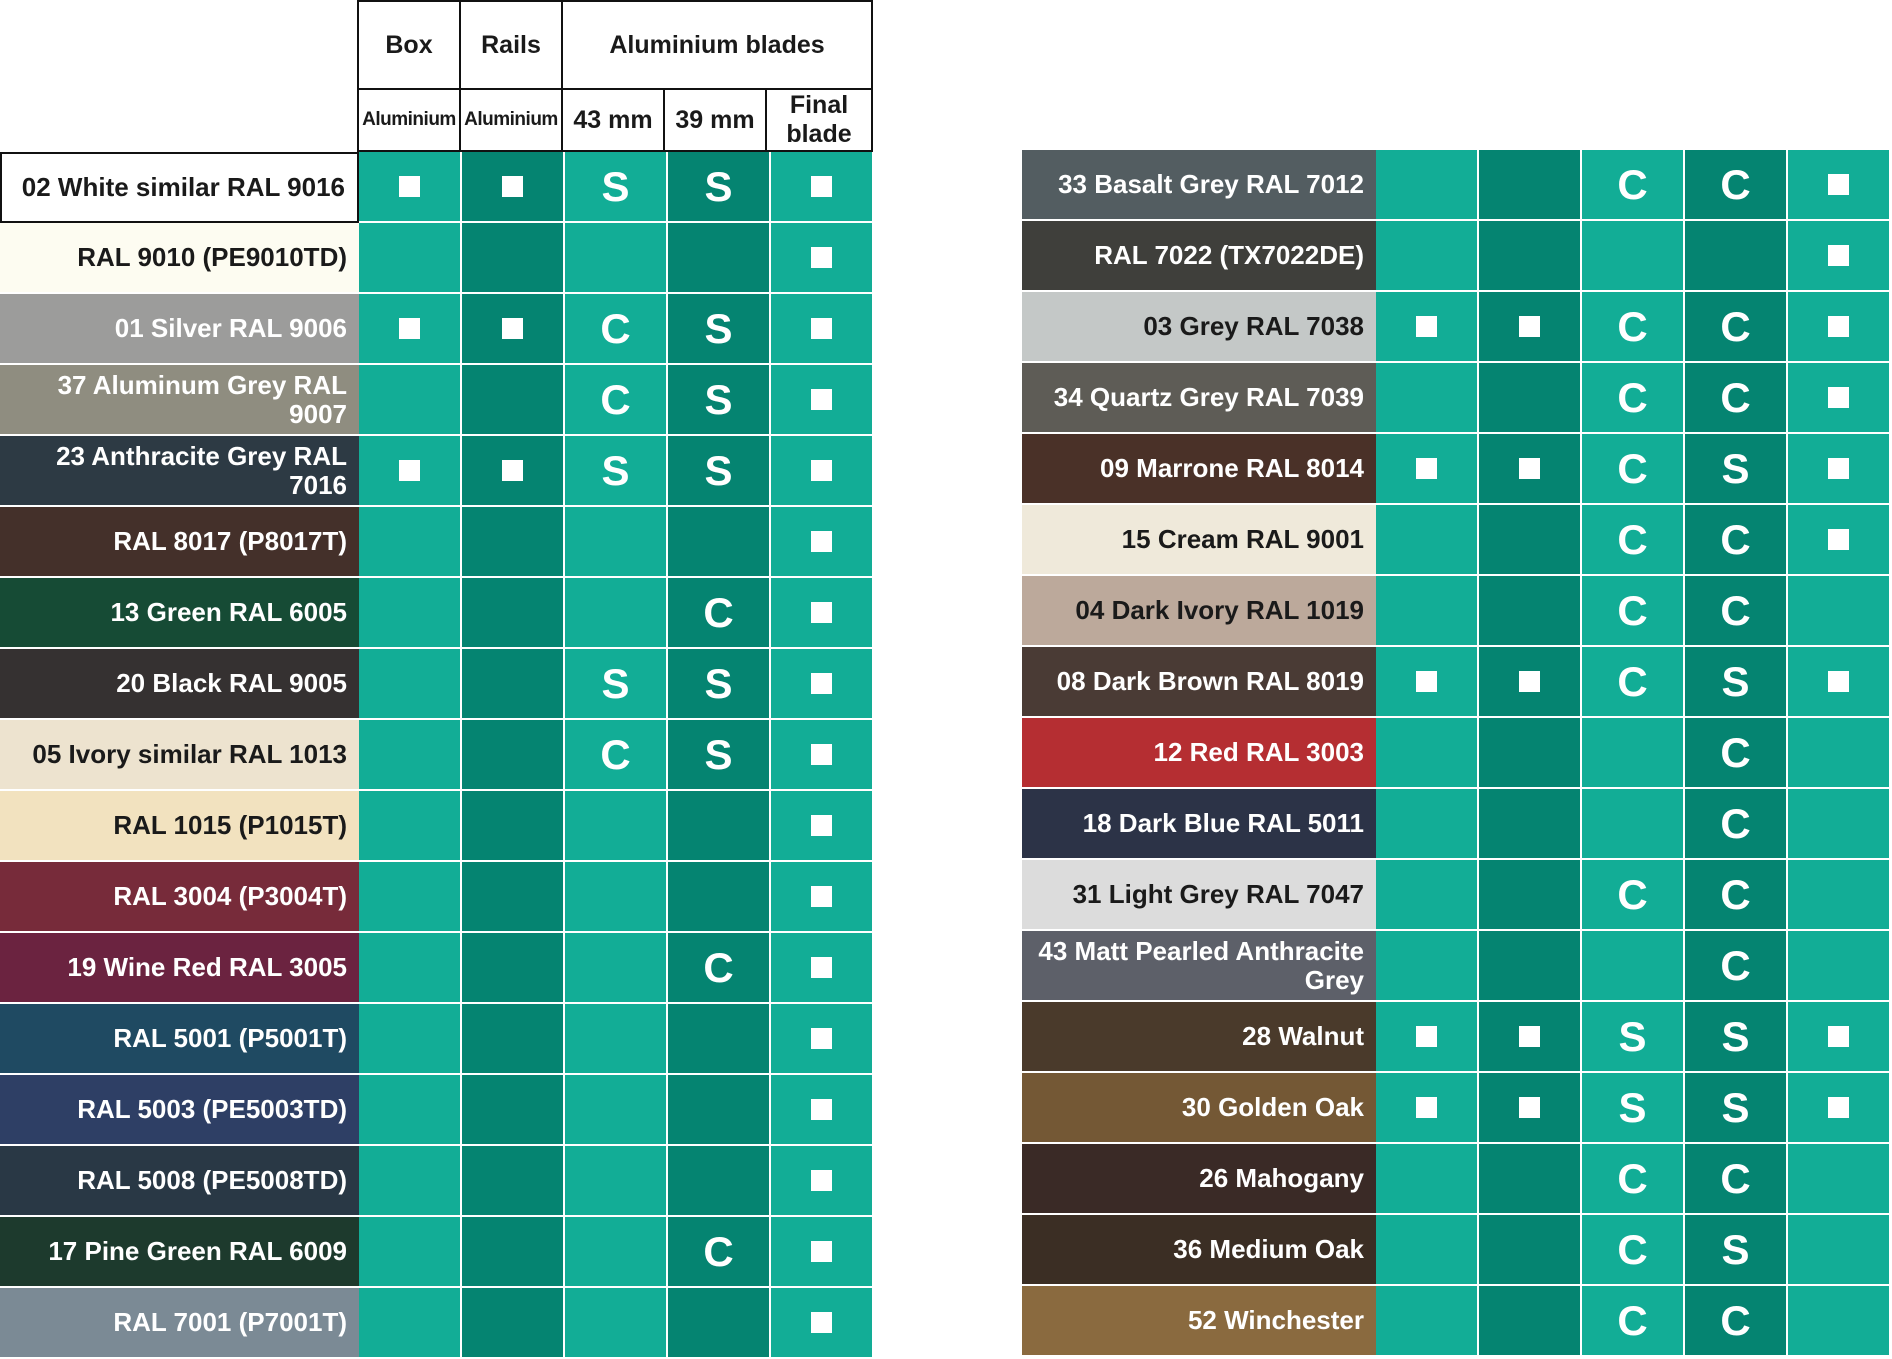 Image resolution: width=1892 pixels, height=1359 pixels. What do you see at coordinates (511, 45) in the screenshot?
I see `header-rails: Rails` at bounding box center [511, 45].